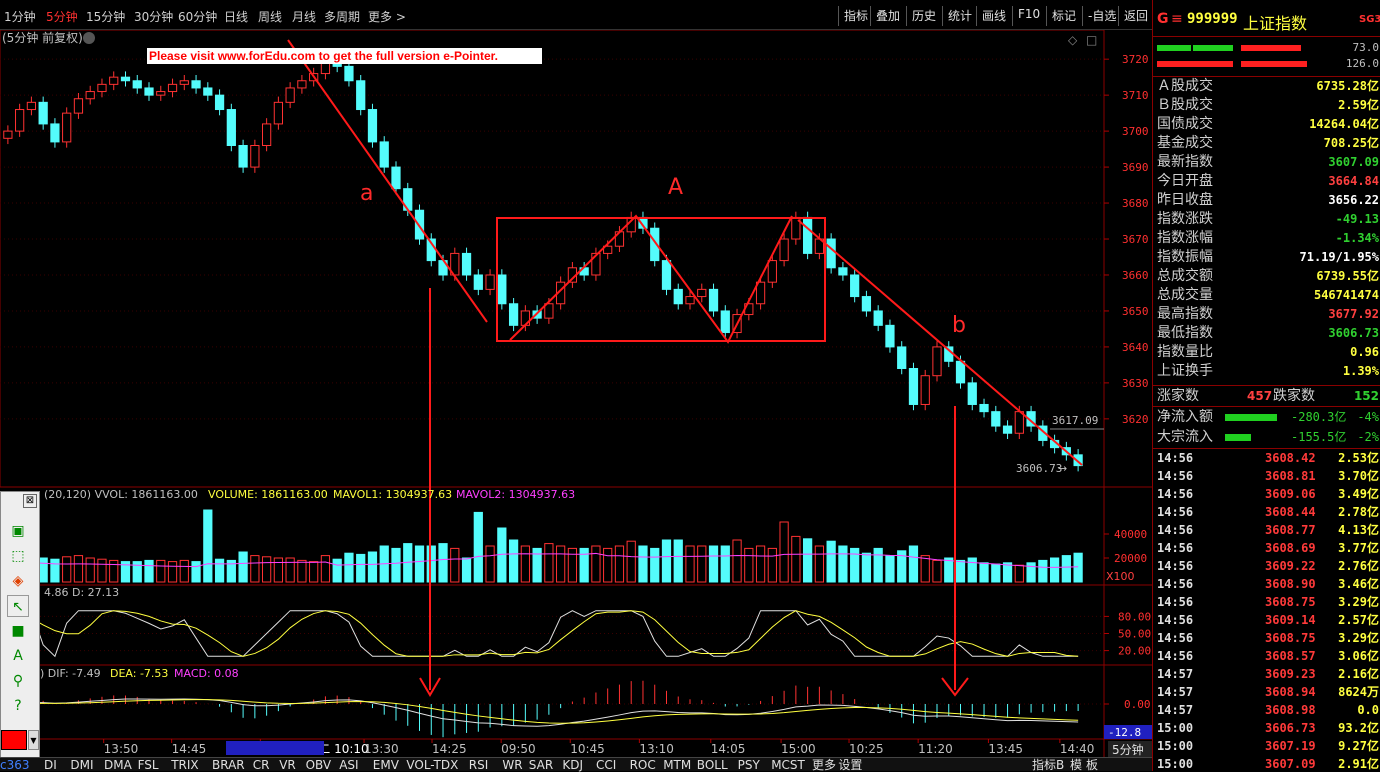 Image resolution: width=1380 pixels, height=772 pixels. I want to click on screen-tool-icon: ▣, so click(18, 531).